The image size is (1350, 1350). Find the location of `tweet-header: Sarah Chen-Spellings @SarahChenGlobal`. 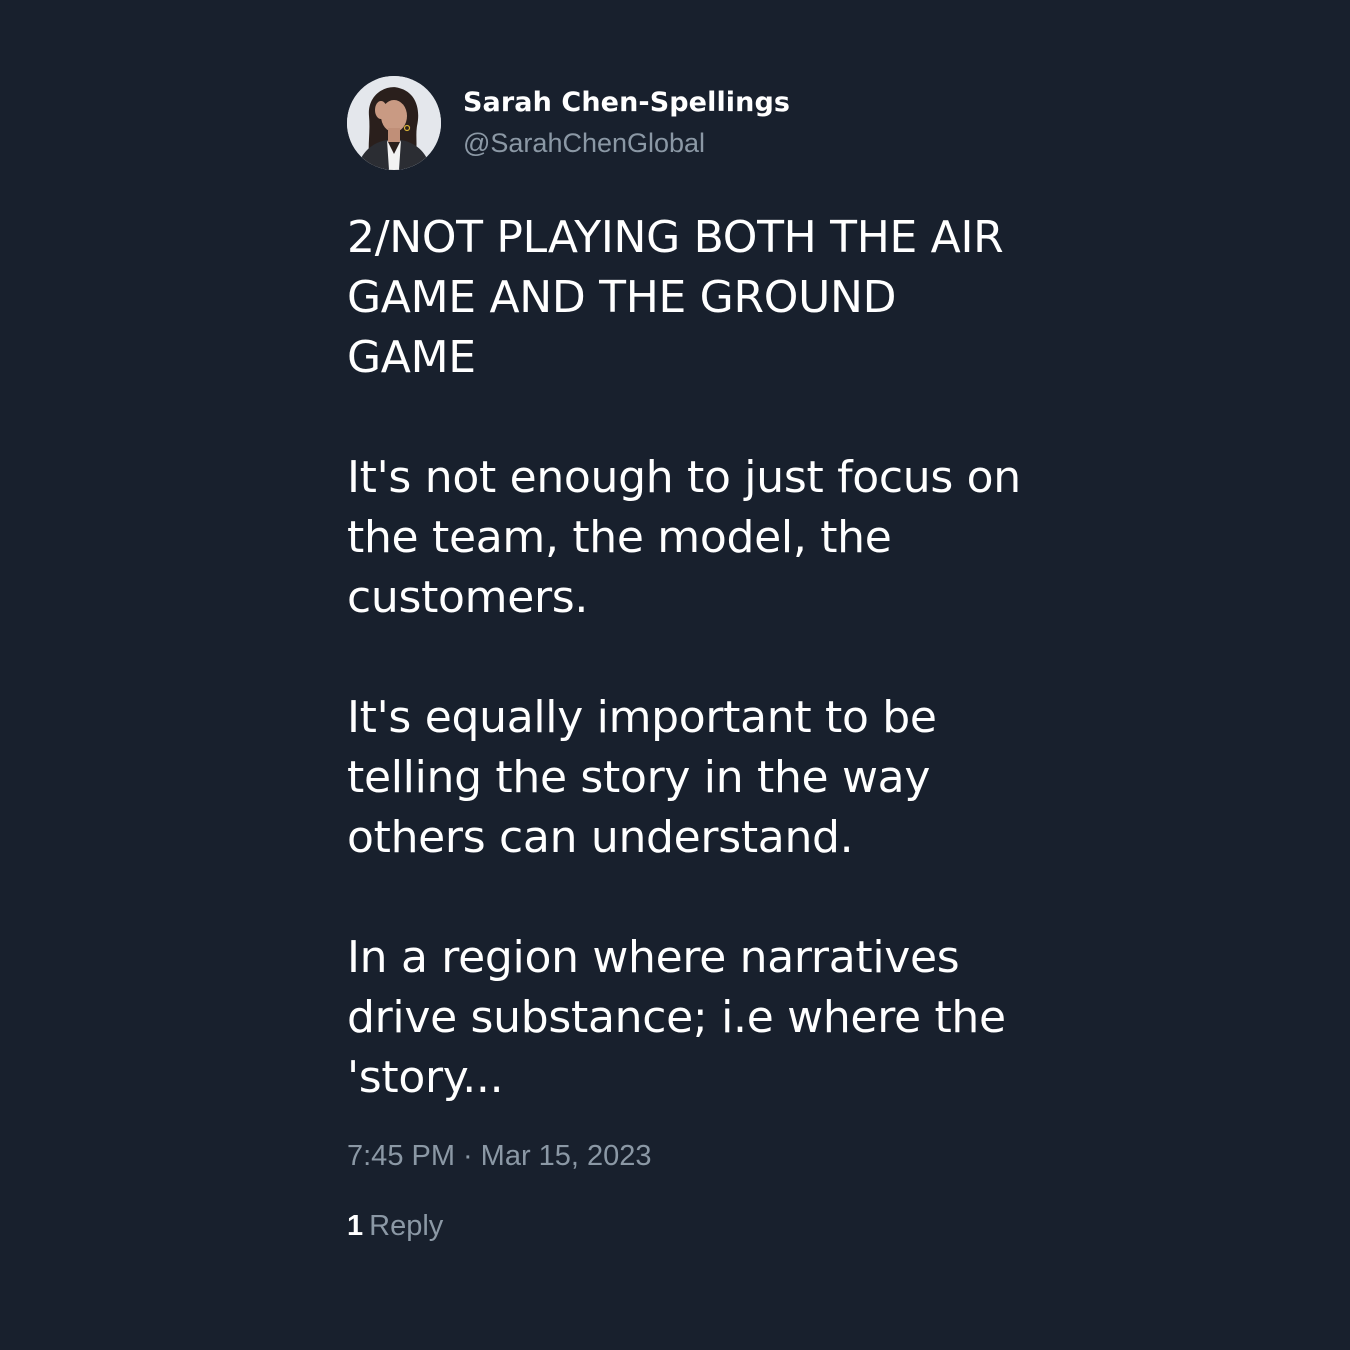

tweet-header: Sarah Chen-Spellings @SarahChenGlobal is located at coordinates (687, 123).